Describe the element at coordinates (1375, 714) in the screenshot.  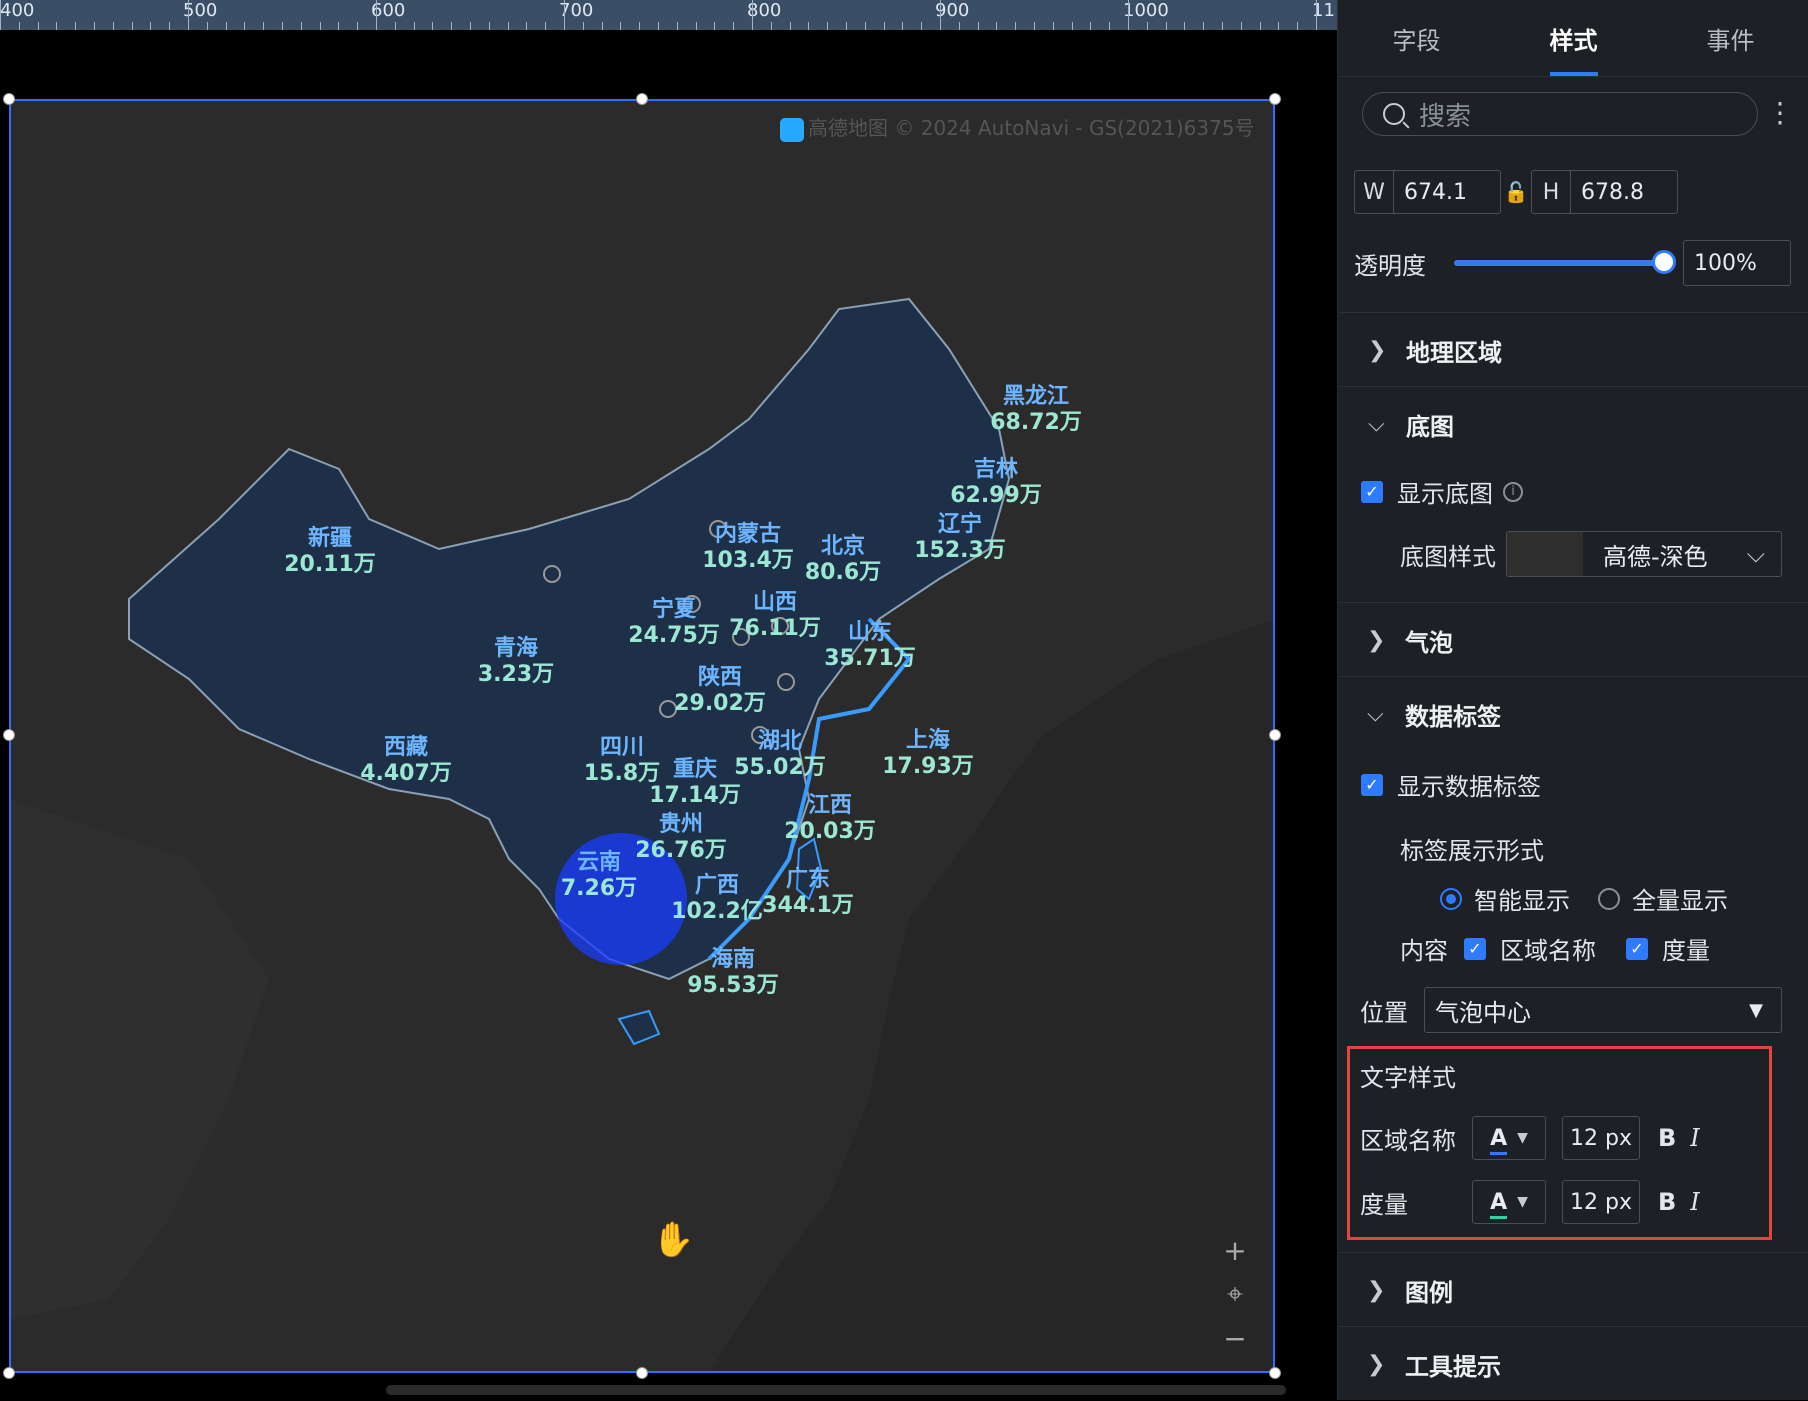
I see `chevron-down-icon: ⌵` at that location.